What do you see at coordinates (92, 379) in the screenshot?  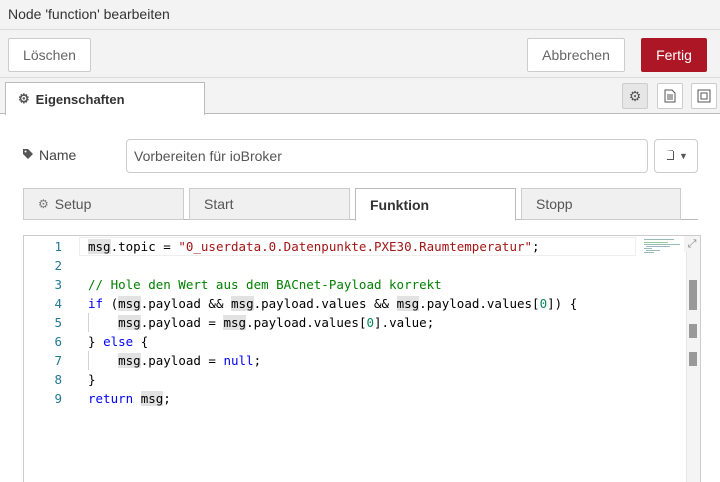 I see `code-line-8: }` at bounding box center [92, 379].